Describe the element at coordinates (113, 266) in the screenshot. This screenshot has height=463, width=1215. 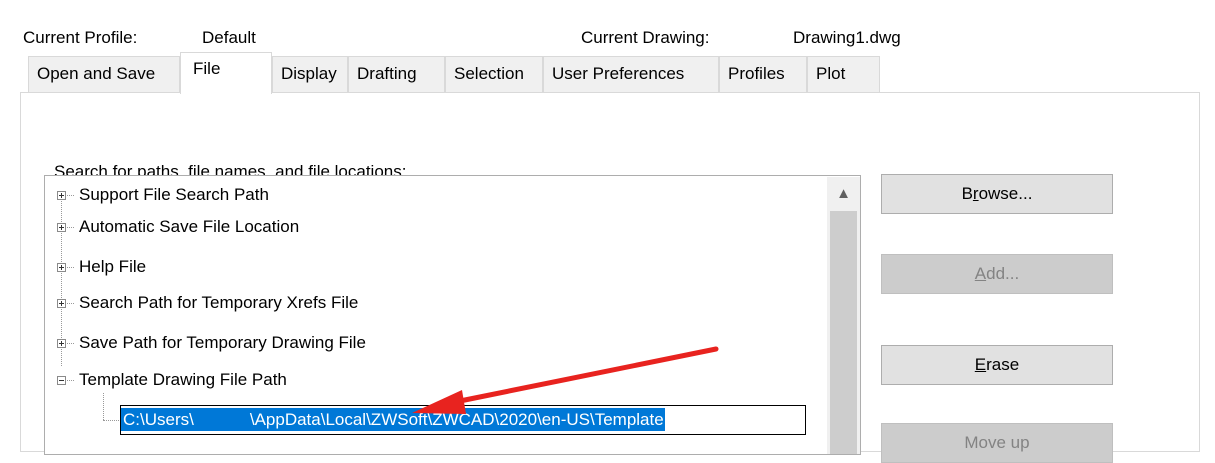
I see `tree-item-label: Help File` at that location.